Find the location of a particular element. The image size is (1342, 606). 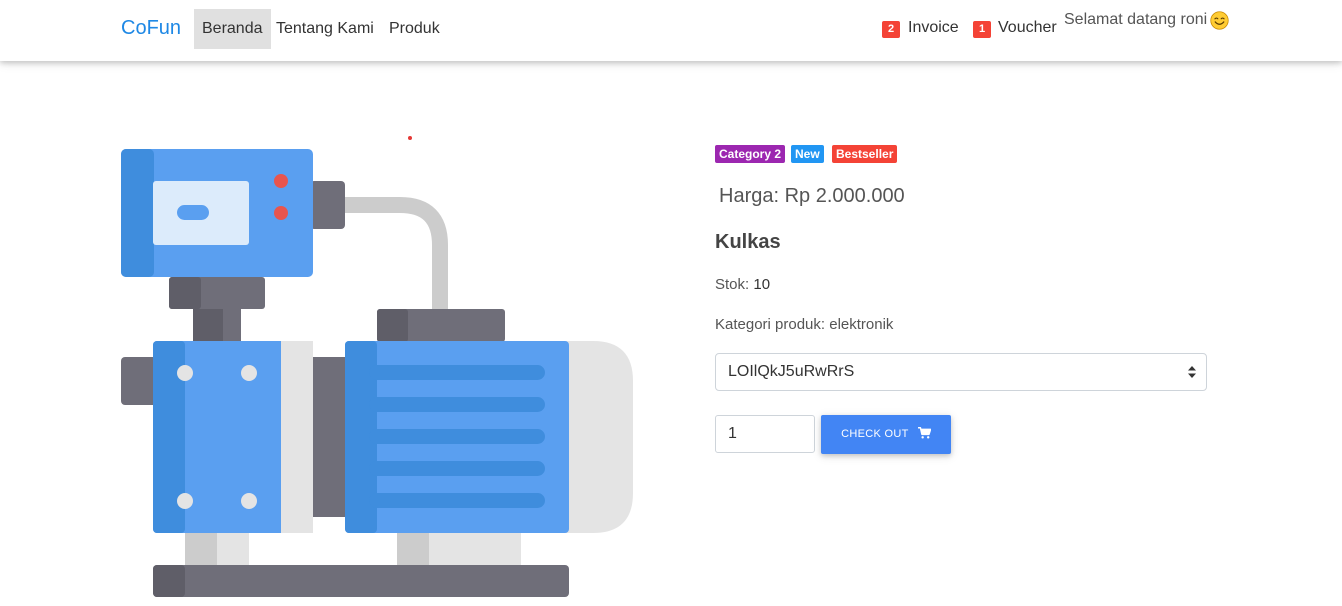

cart-icon is located at coordinates (924, 433).